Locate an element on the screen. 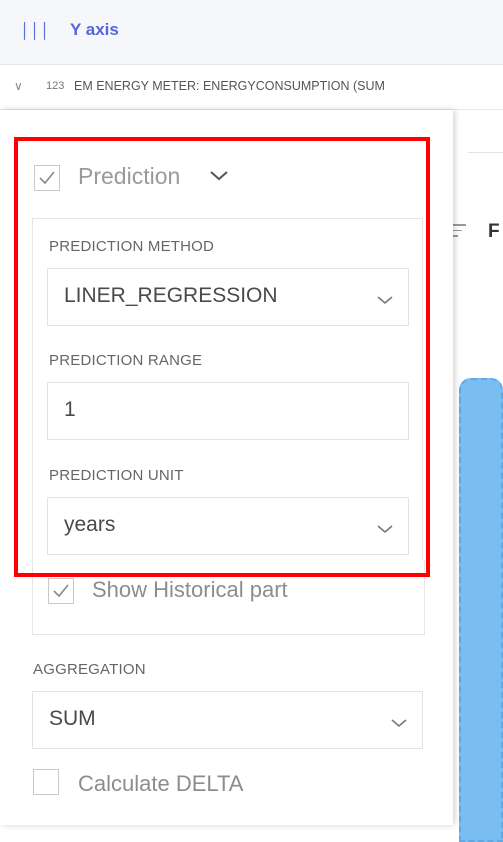 The image size is (503, 842). prediction-range-value: 1 is located at coordinates (70, 409).